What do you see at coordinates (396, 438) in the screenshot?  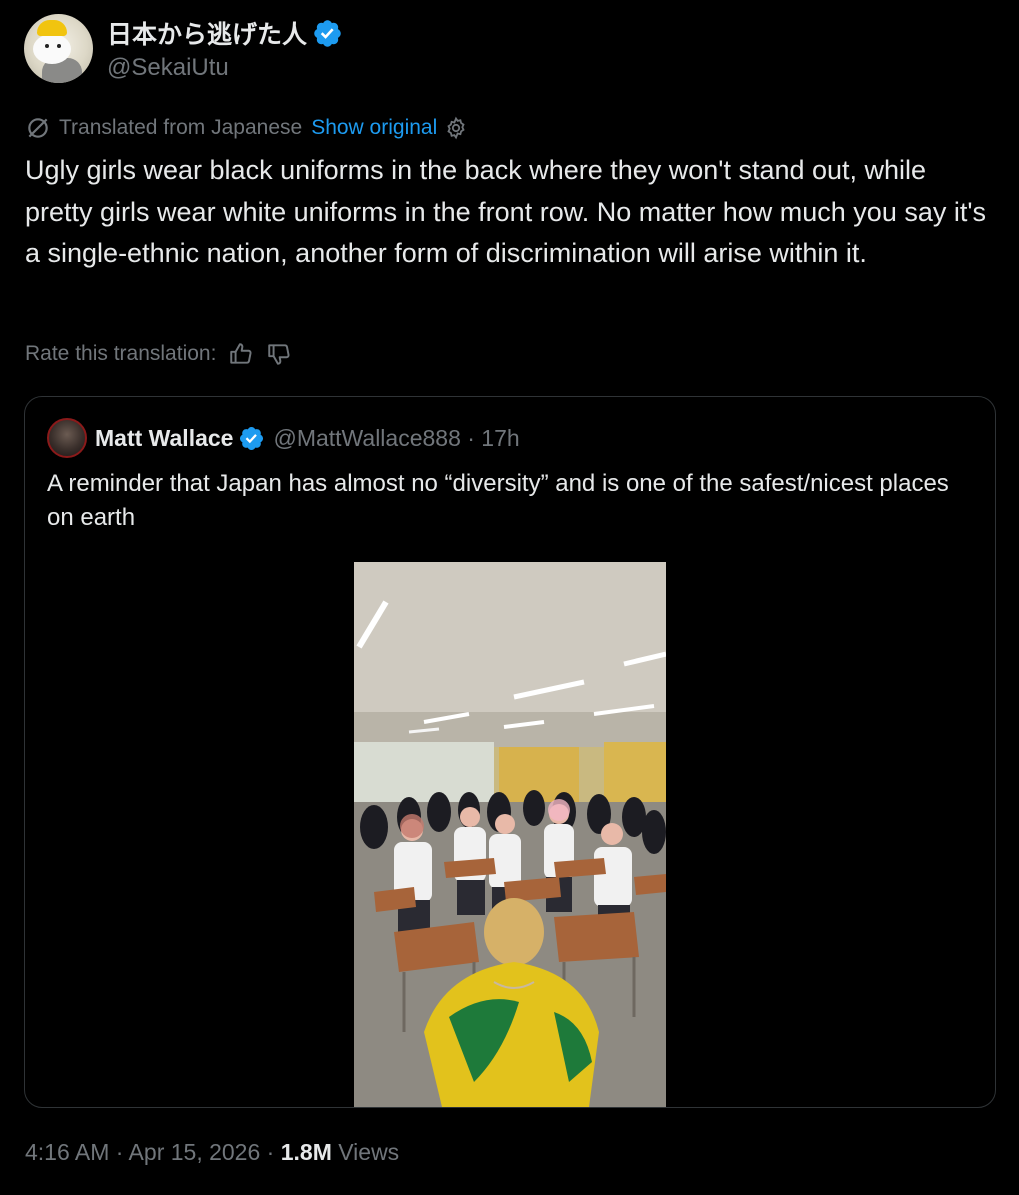 I see `quoted-author-handle-time: @MattWallace888 · 17h` at bounding box center [396, 438].